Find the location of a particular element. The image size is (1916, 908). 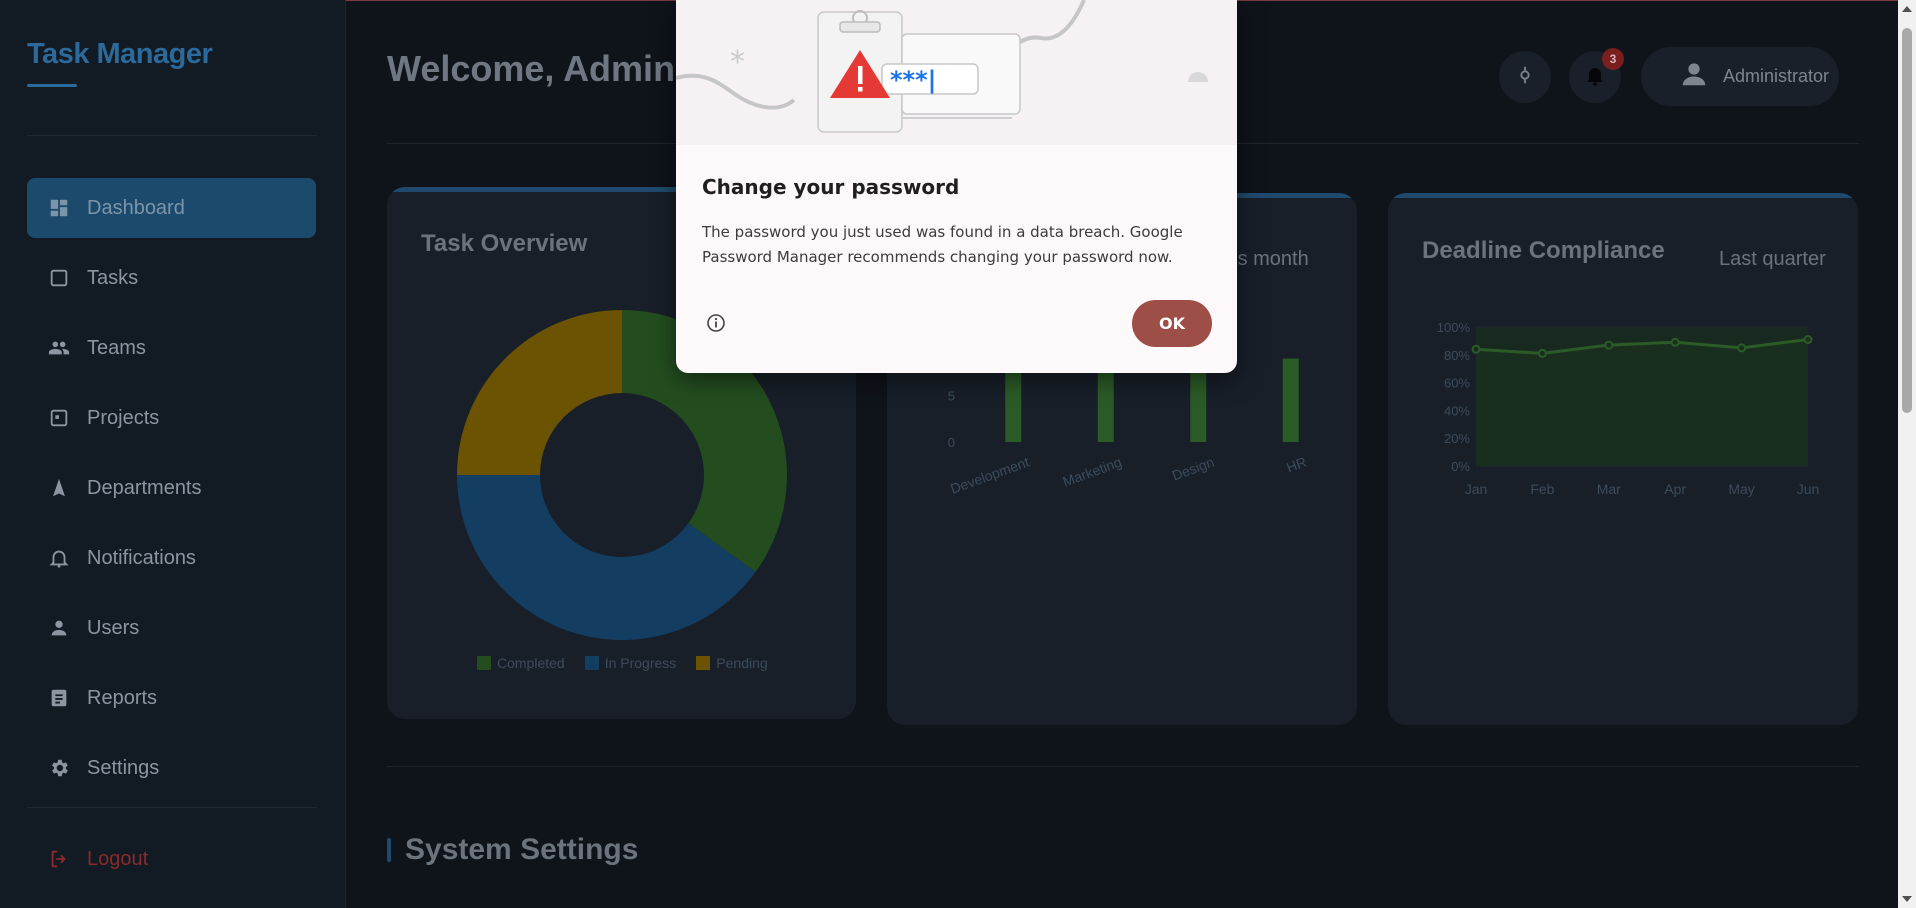

y-tick-label: 20% is located at coordinates (1457, 438).